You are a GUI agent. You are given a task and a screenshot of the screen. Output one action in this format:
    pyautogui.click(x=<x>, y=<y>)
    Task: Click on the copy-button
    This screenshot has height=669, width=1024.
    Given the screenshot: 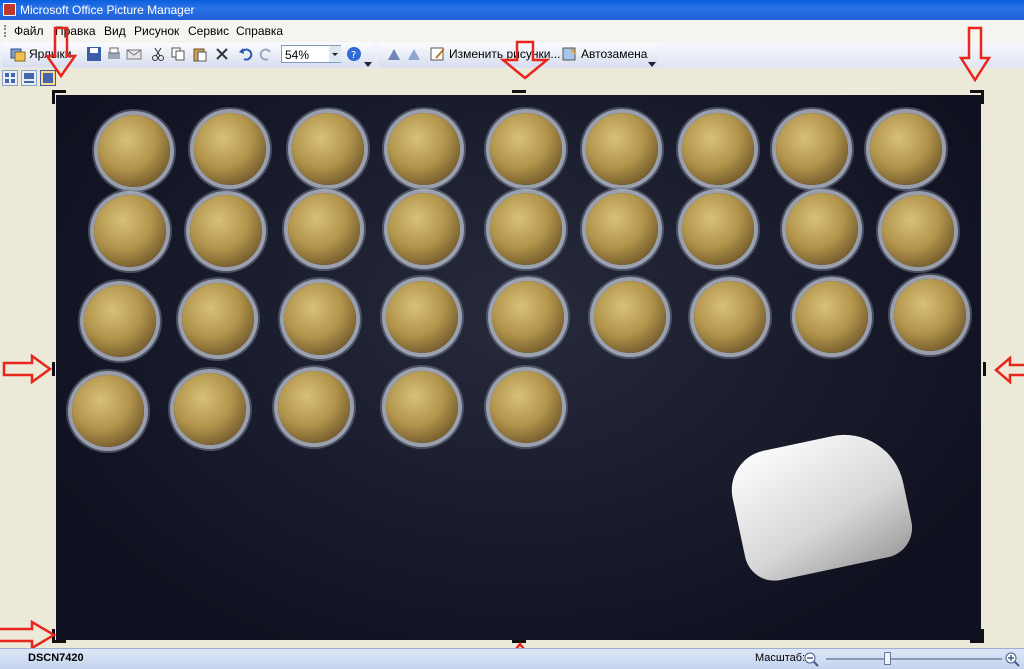 What is the action you would take?
    pyautogui.click(x=178, y=54)
    